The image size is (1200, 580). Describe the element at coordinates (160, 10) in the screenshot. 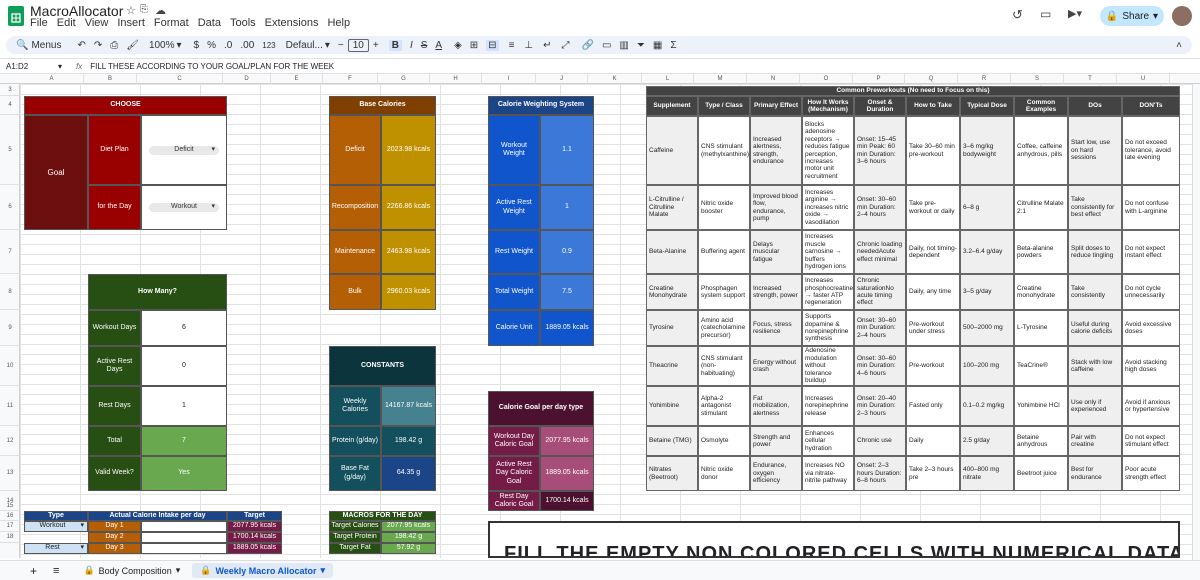

I see `cloud-icon: ☁` at that location.